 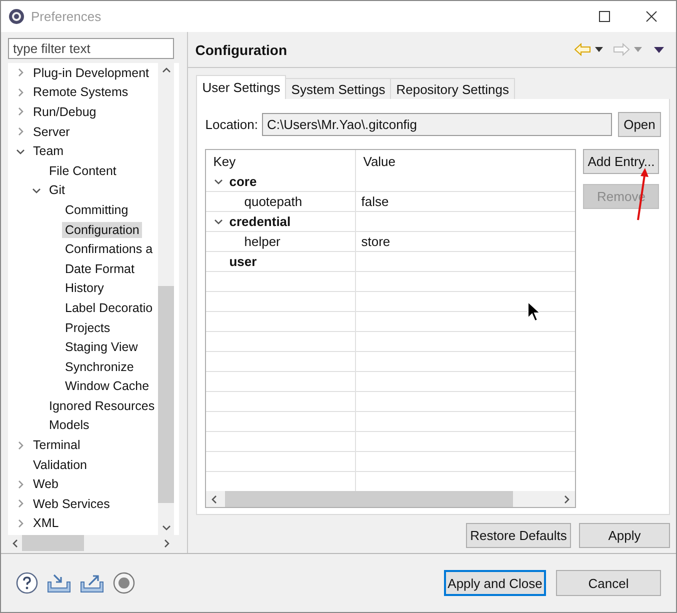 What do you see at coordinates (91, 48) in the screenshot?
I see `filter-field: type filter text` at bounding box center [91, 48].